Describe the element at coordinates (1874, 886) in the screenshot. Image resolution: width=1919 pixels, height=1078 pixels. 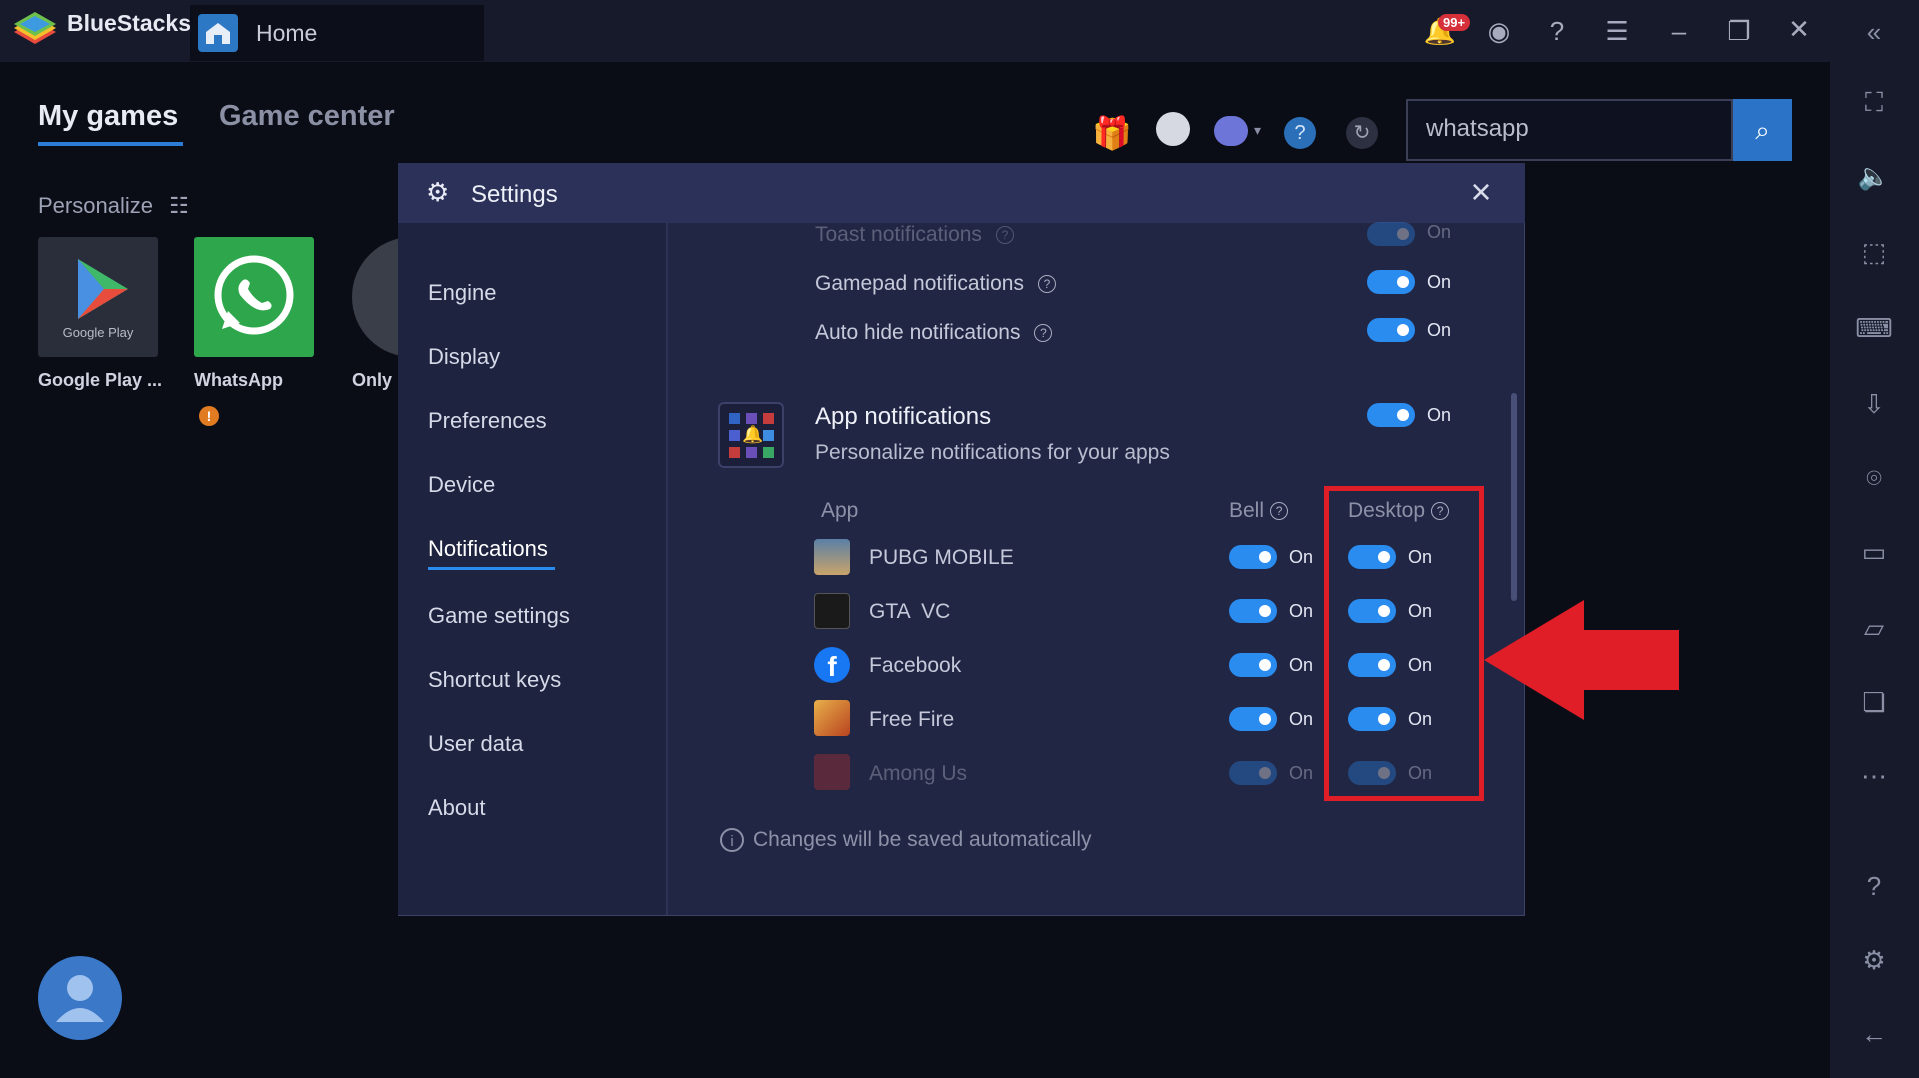
I see `help-square-icon: ?` at that location.